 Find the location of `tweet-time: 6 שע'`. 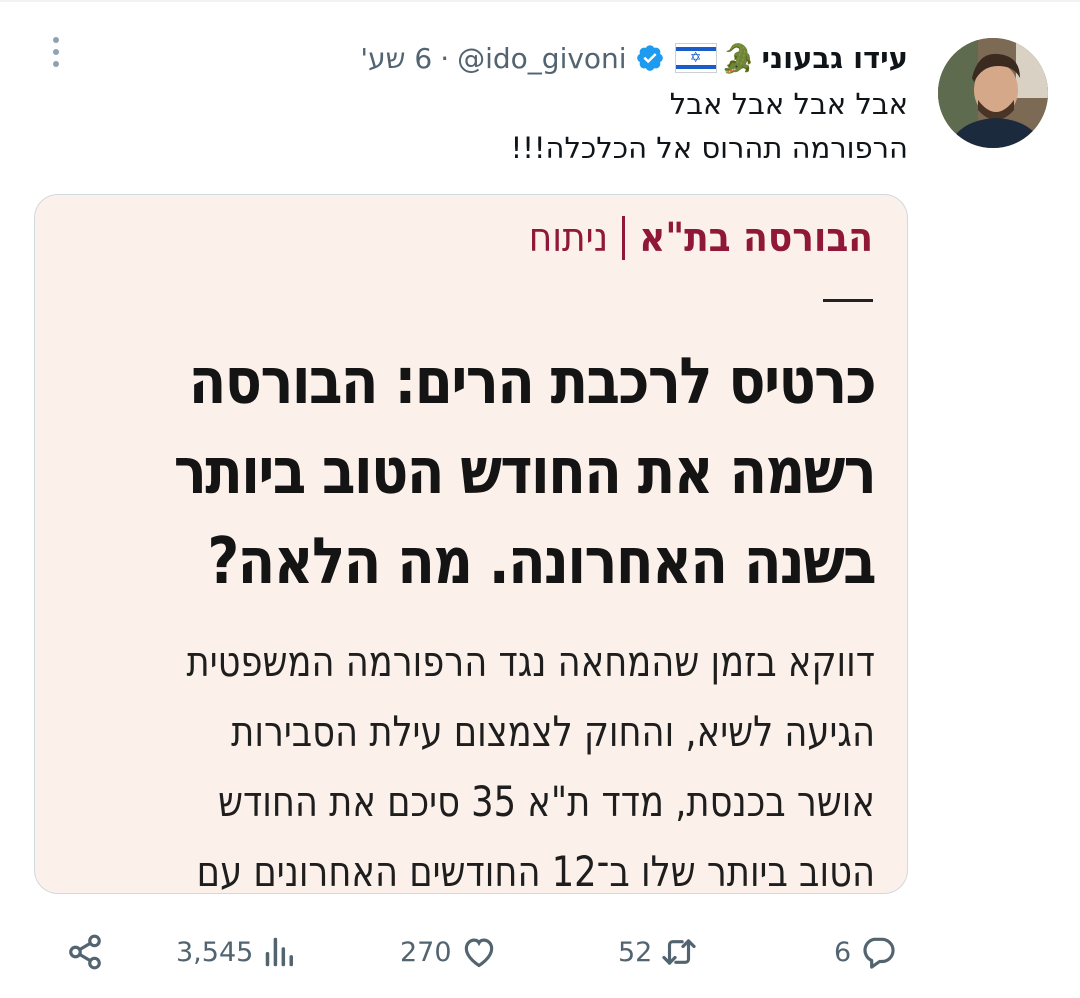

tweet-time: 6 שע' is located at coordinates (396, 58).